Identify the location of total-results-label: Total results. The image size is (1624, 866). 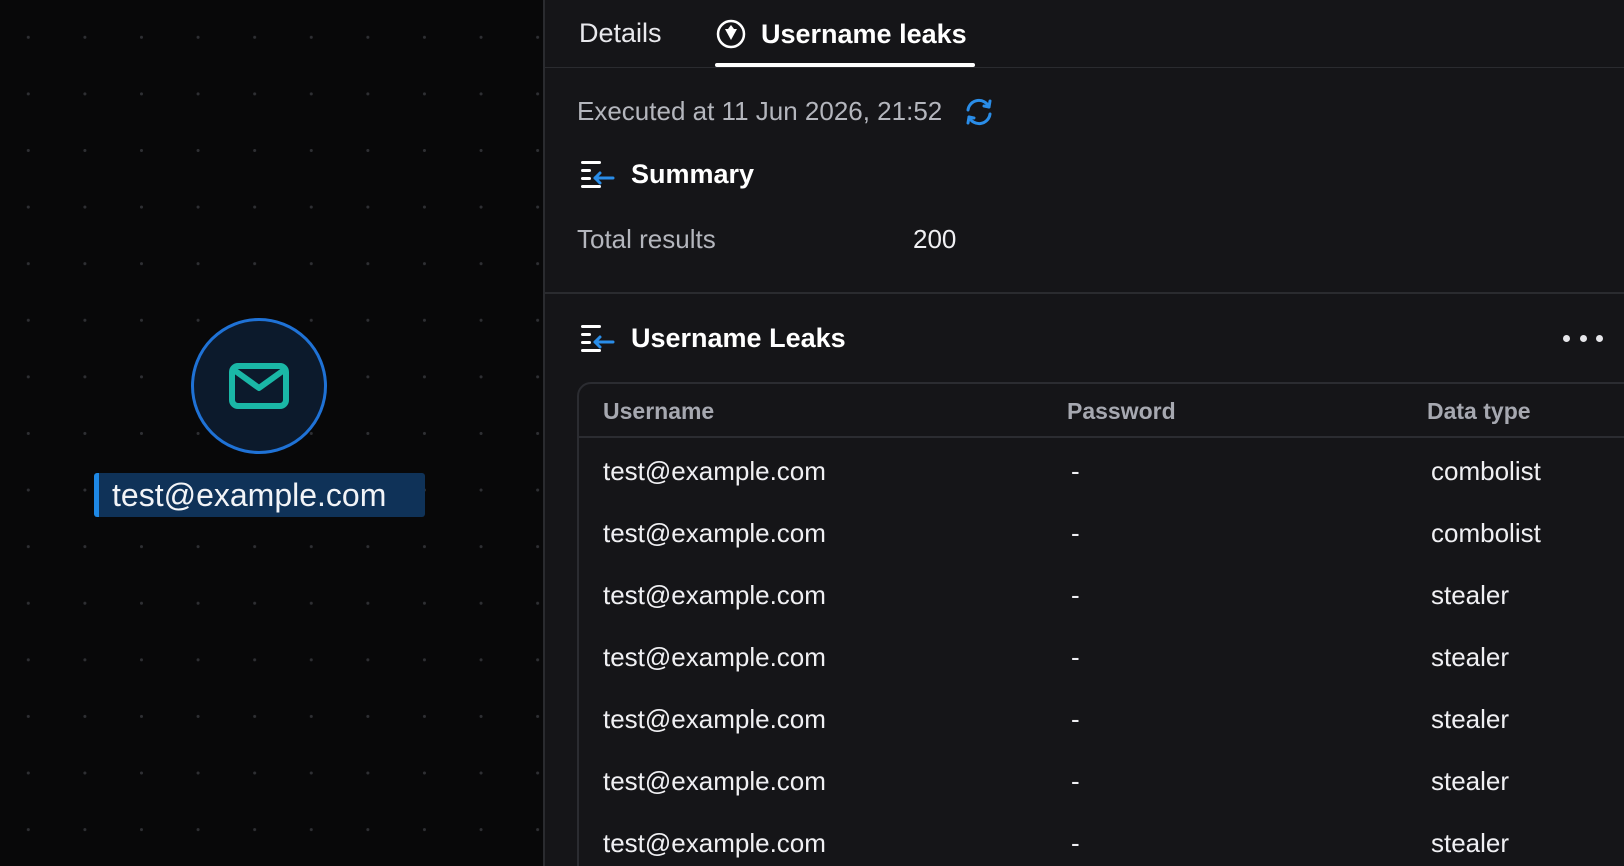
(646, 239).